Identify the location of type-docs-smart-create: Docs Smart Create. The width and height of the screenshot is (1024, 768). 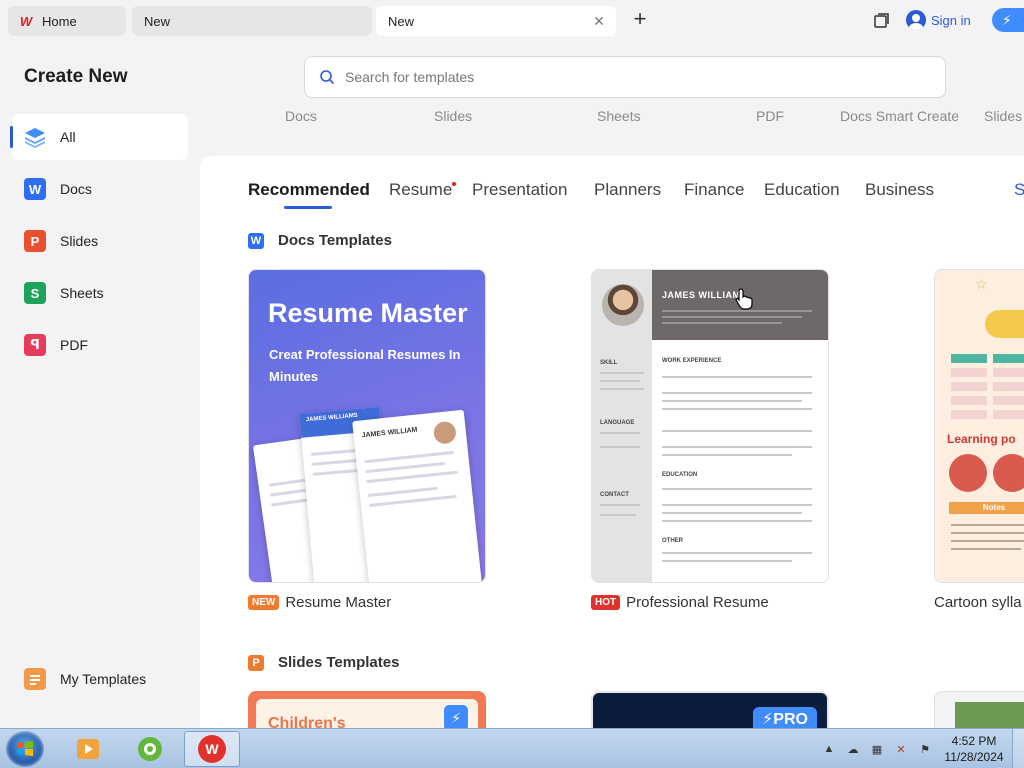
(899, 116).